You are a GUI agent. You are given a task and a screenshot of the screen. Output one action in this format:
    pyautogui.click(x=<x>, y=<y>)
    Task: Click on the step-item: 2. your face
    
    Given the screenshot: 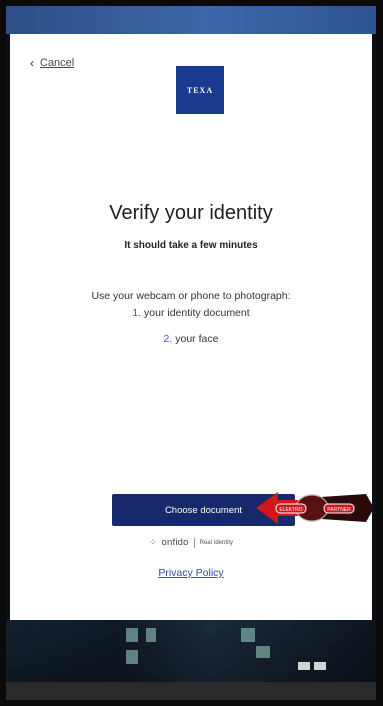 What is the action you would take?
    pyautogui.click(x=191, y=339)
    